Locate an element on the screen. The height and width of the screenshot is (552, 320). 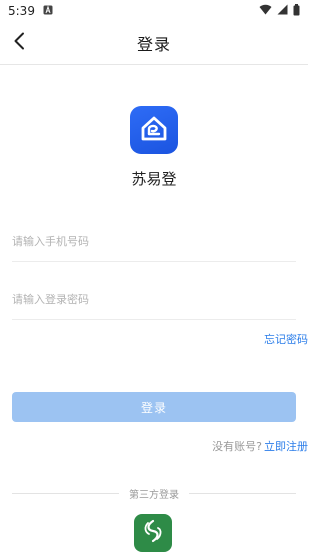
third-party-divider: 第三方登录 is located at coordinates (154, 493).